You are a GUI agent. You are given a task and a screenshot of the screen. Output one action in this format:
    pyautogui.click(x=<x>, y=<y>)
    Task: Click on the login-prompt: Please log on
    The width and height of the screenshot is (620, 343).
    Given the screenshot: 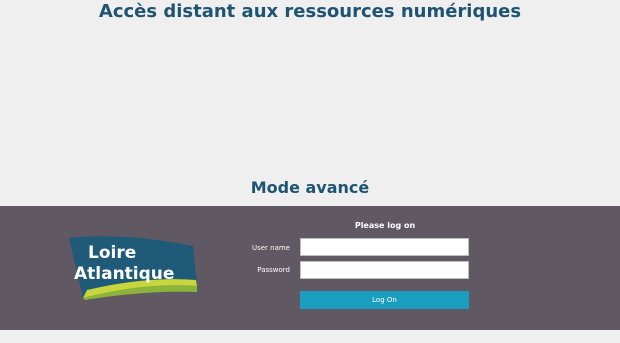 What is the action you would take?
    pyautogui.click(x=385, y=225)
    